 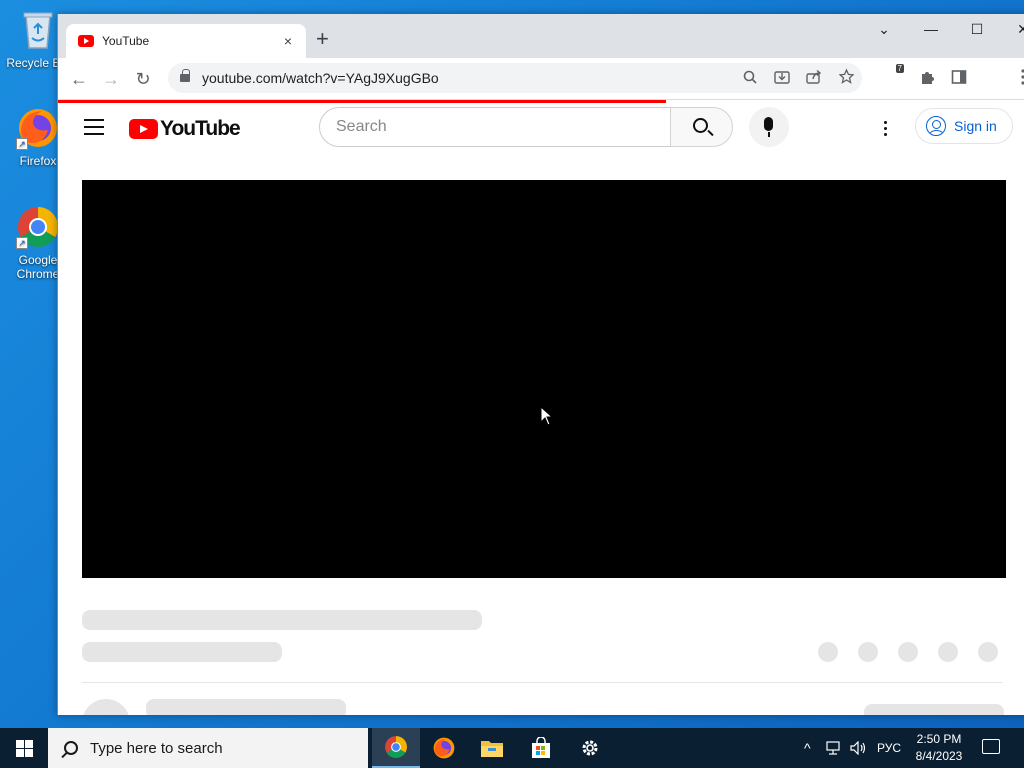 What do you see at coordinates (322, 39) in the screenshot?
I see `new-tab-button: +` at bounding box center [322, 39].